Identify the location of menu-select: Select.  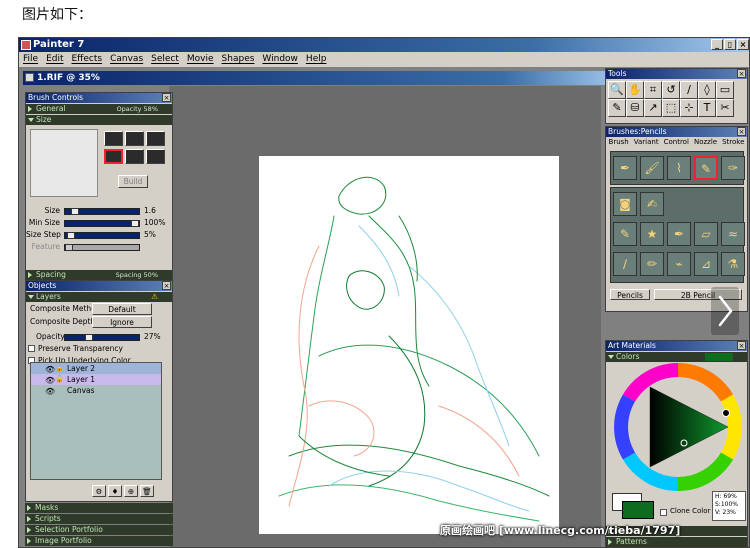
(165, 59).